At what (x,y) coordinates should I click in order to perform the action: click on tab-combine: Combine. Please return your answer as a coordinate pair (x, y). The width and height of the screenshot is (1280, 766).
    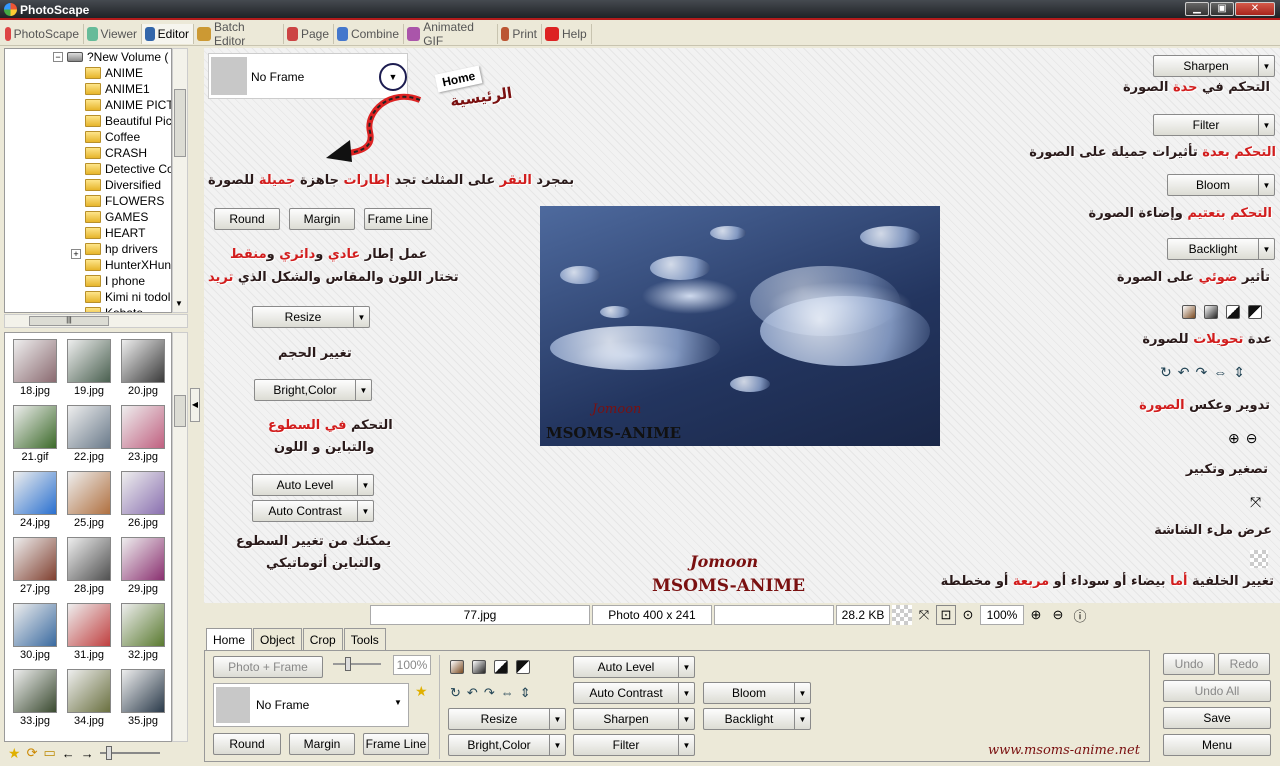
    Looking at the image, I should click on (369, 34).